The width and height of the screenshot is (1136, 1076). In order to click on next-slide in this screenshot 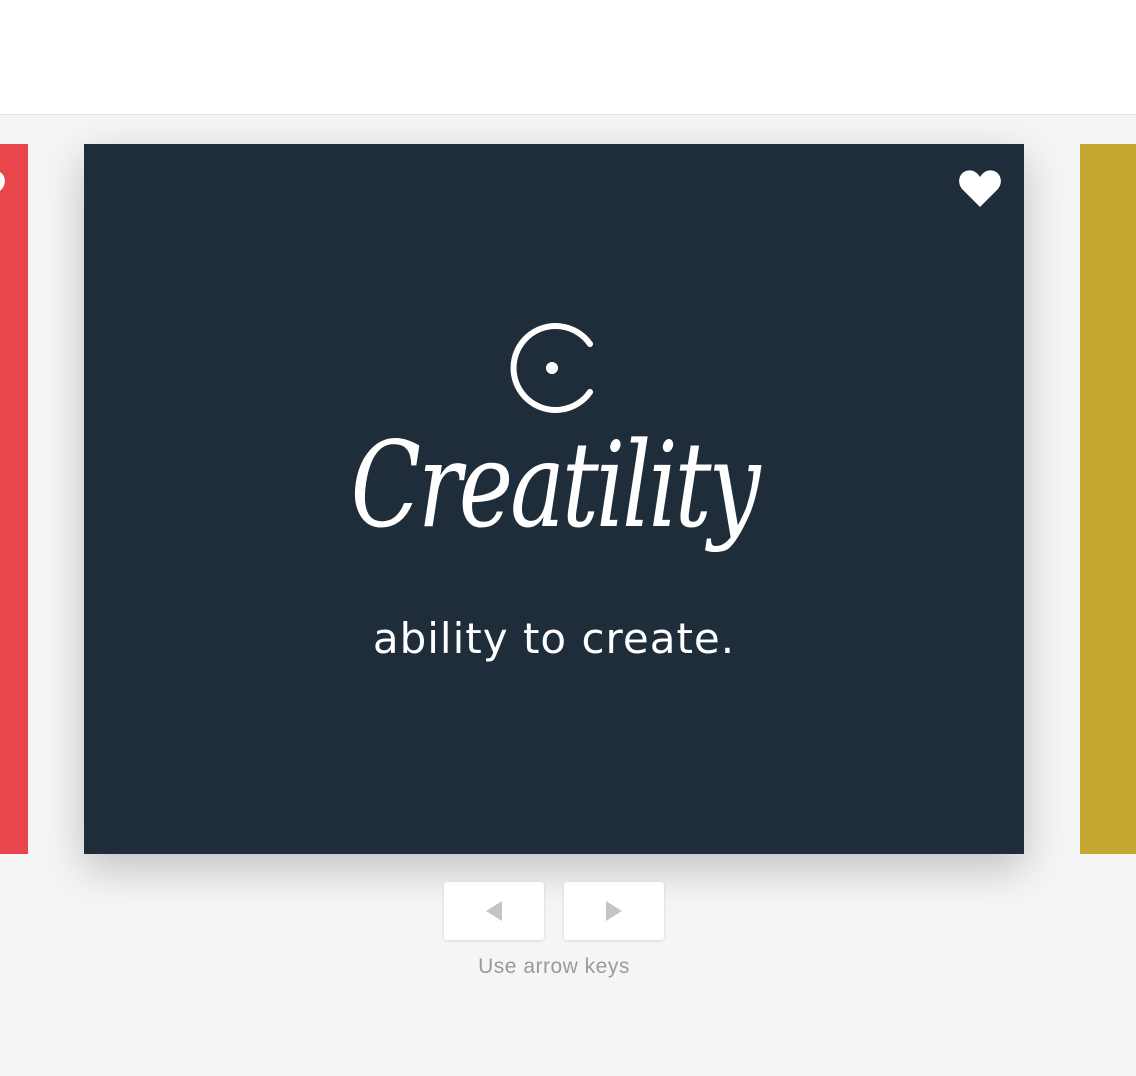, I will do `click(1108, 499)`.